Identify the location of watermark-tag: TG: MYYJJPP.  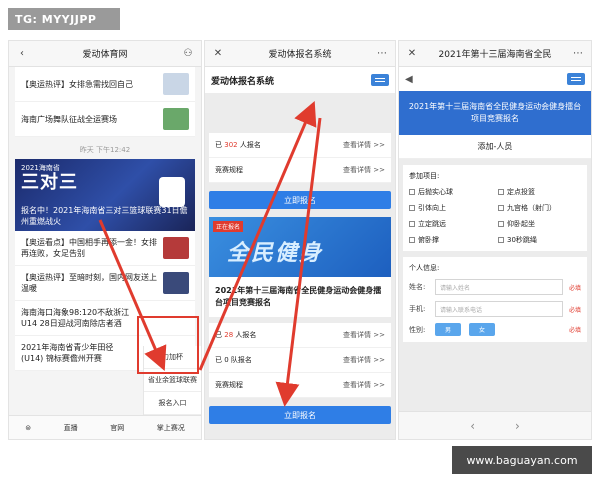
(64, 19).